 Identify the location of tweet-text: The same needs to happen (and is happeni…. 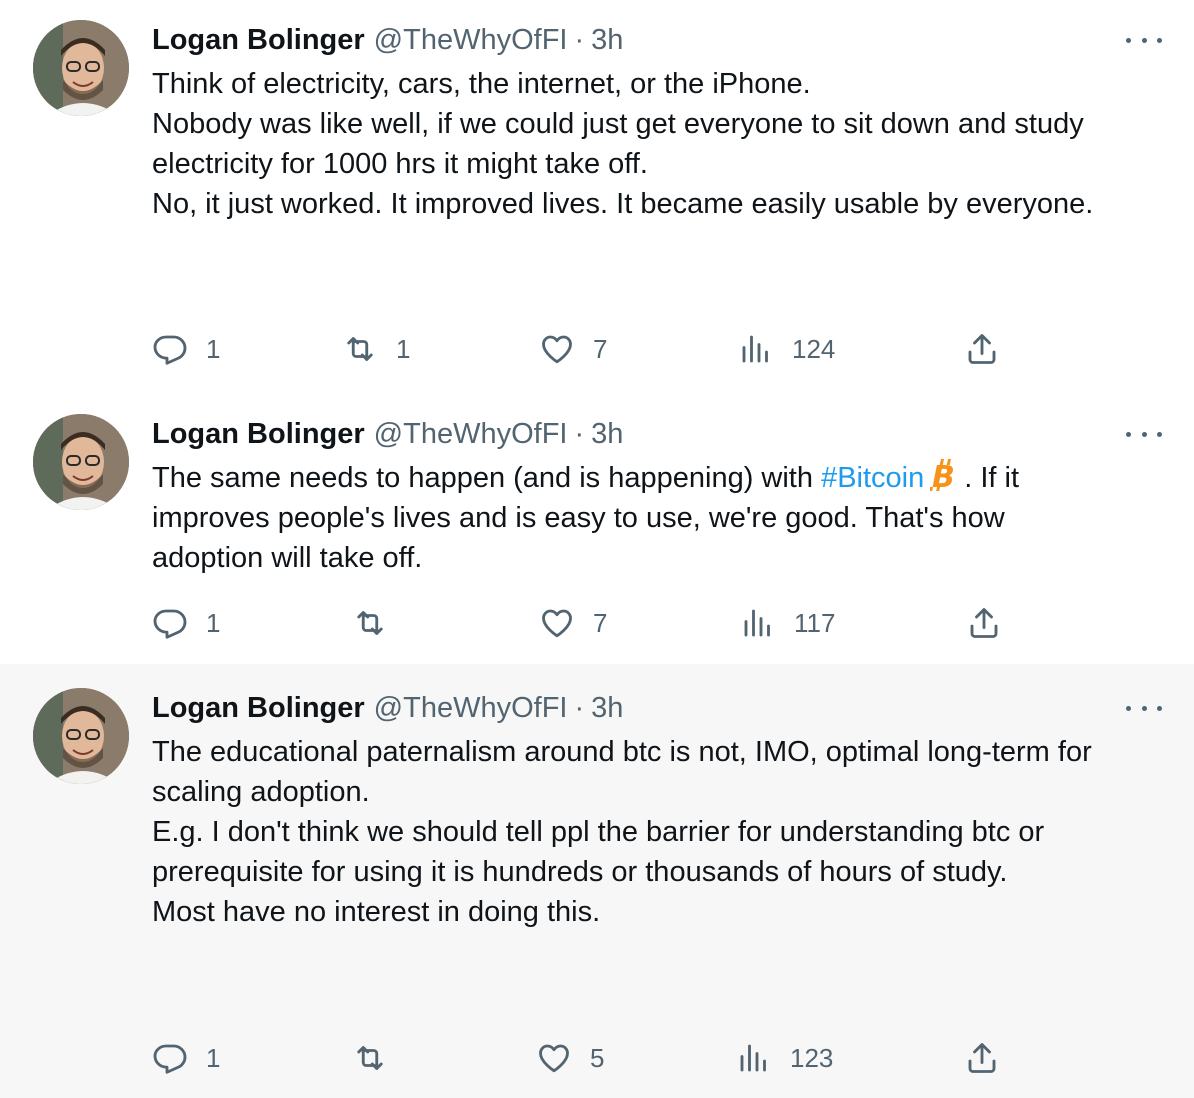
(667, 518).